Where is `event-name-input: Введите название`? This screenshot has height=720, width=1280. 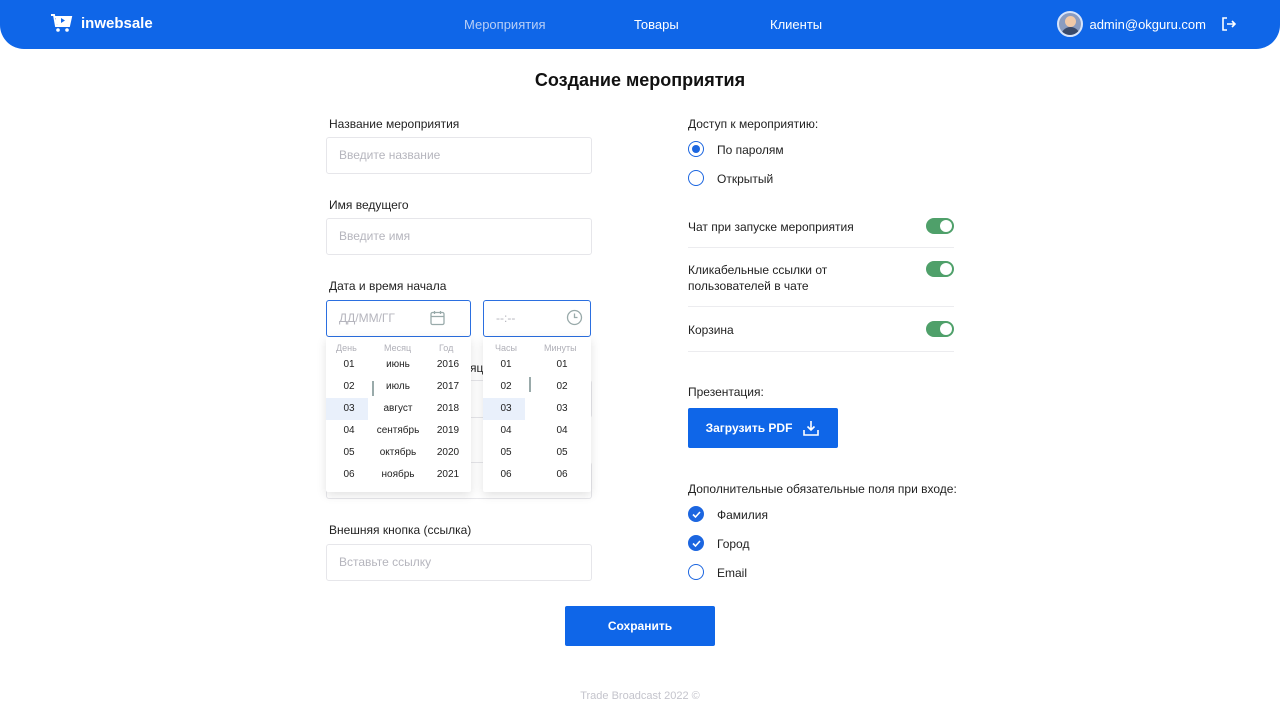 event-name-input: Введите название is located at coordinates (459, 155).